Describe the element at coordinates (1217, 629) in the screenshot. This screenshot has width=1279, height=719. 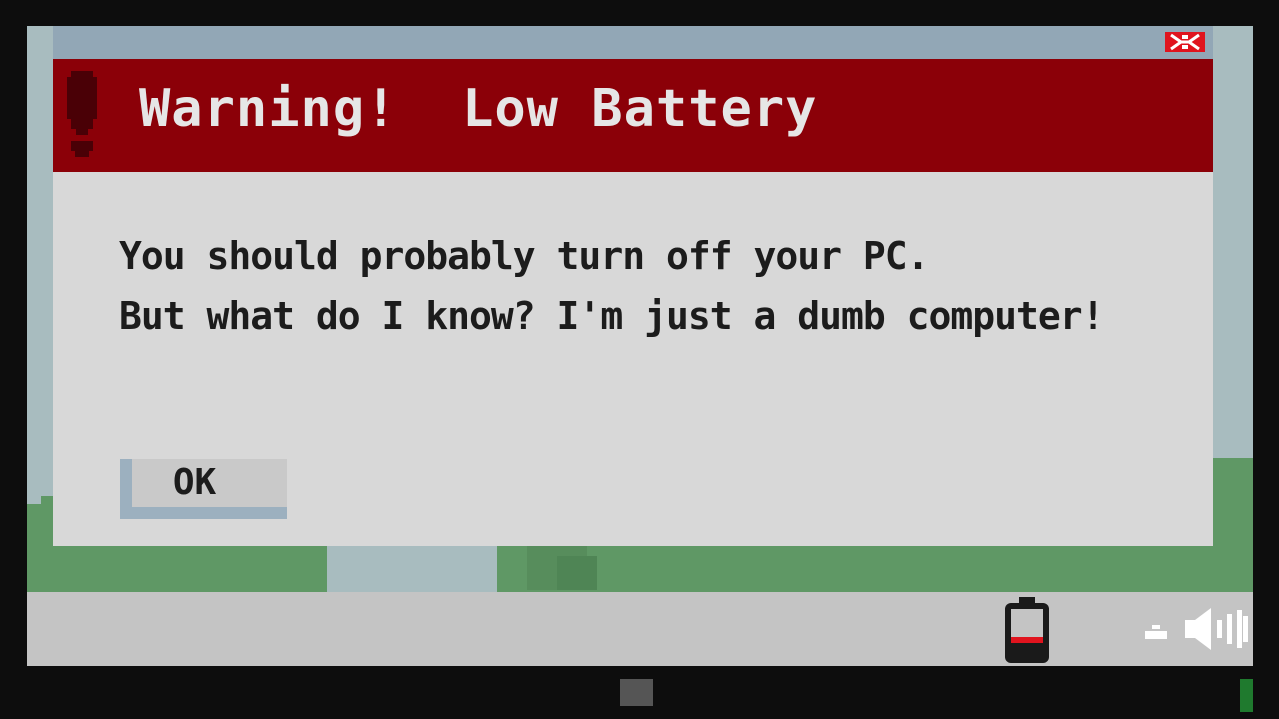
I see `volume-icon` at that location.